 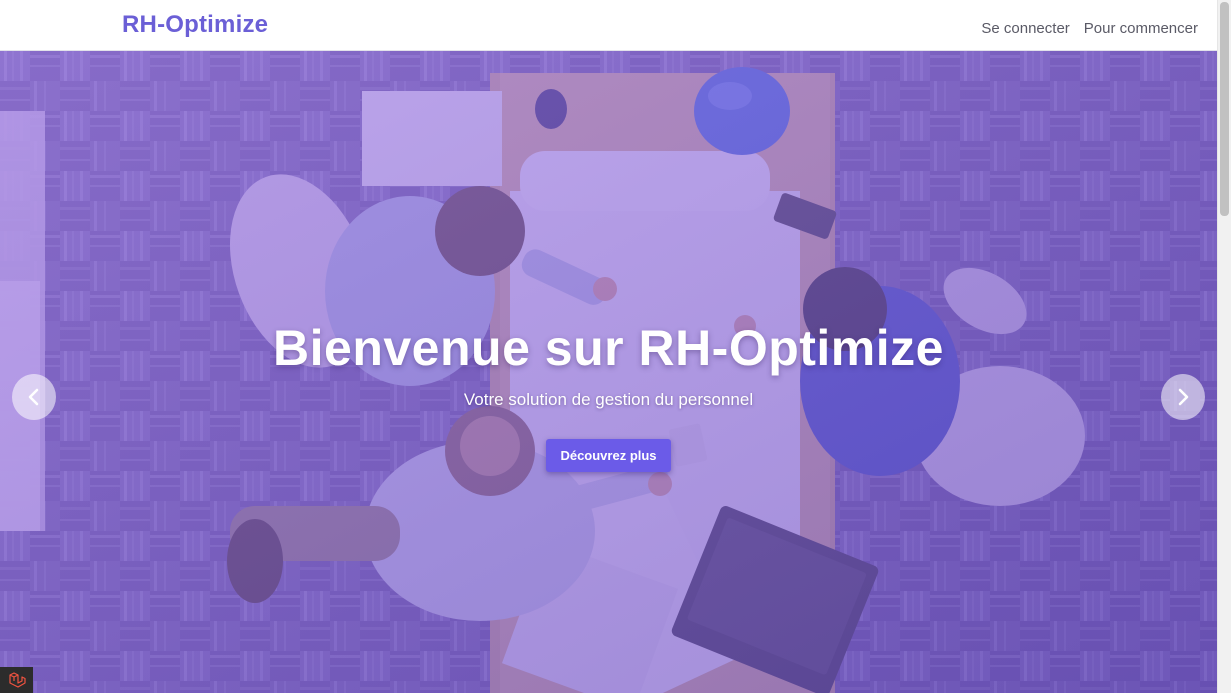 I want to click on laravel-icon, so click(x=17, y=680).